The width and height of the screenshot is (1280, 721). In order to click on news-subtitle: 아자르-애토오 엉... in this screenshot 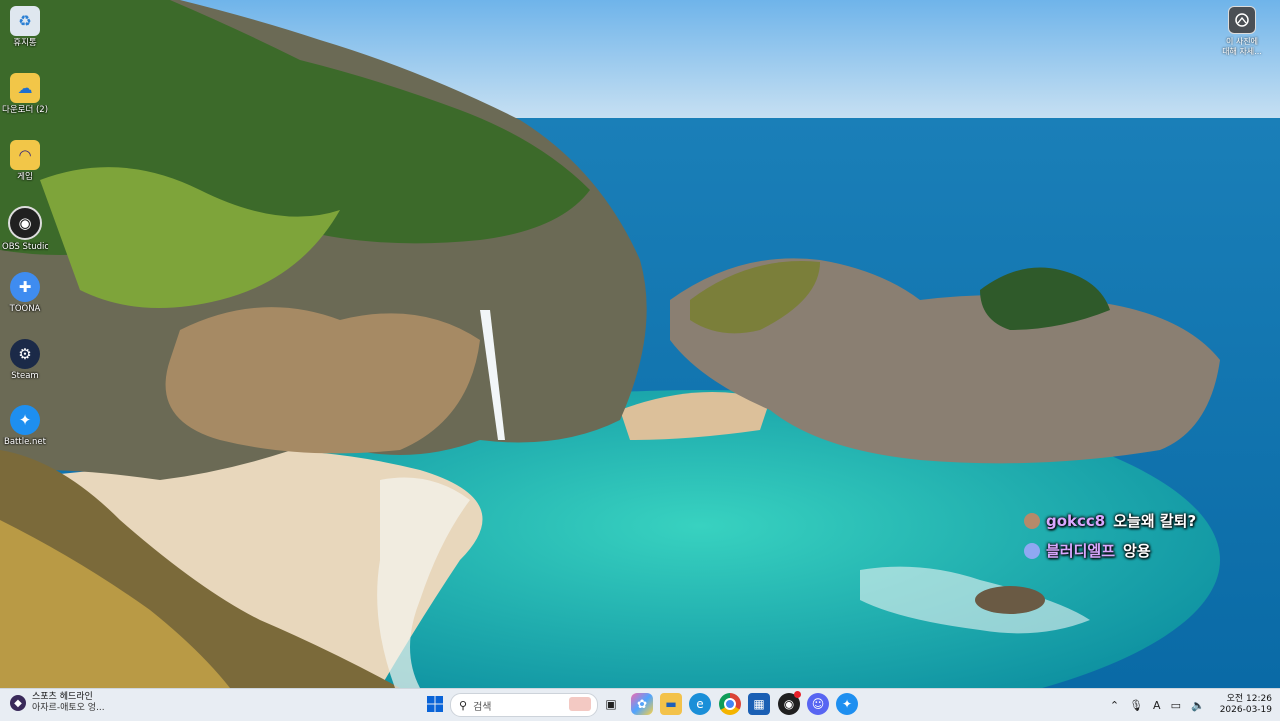, I will do `click(68, 708)`.